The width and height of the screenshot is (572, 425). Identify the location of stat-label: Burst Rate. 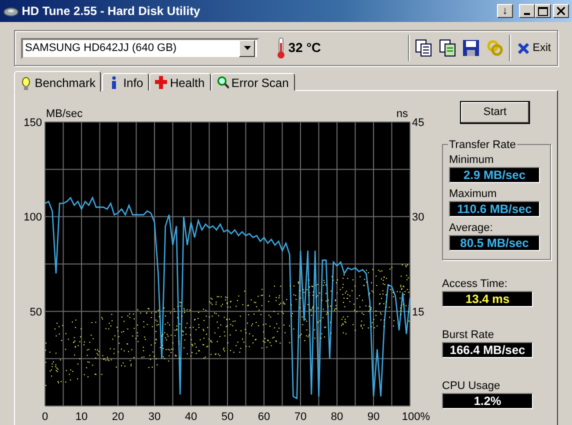
(468, 335).